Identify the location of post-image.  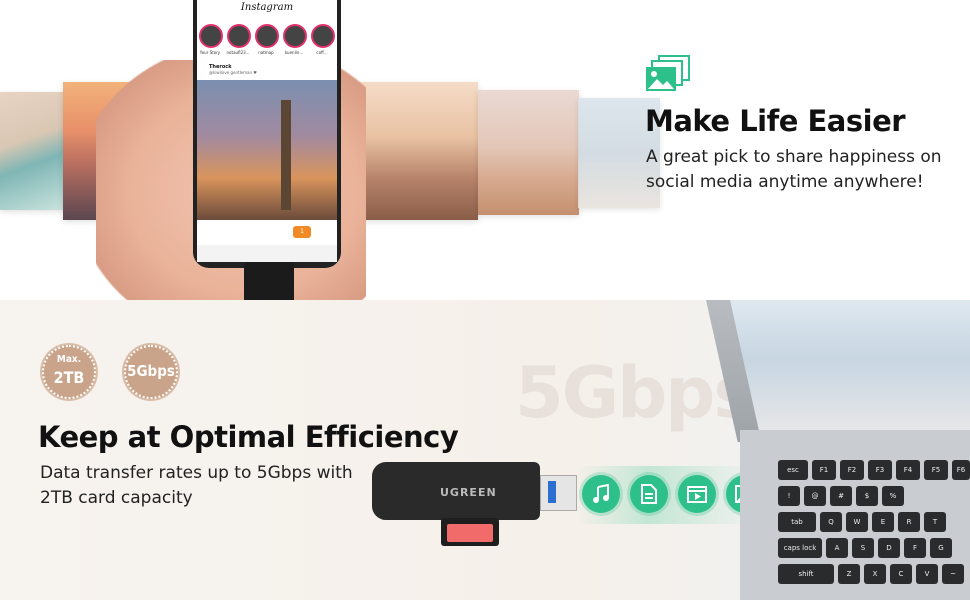
(267, 150).